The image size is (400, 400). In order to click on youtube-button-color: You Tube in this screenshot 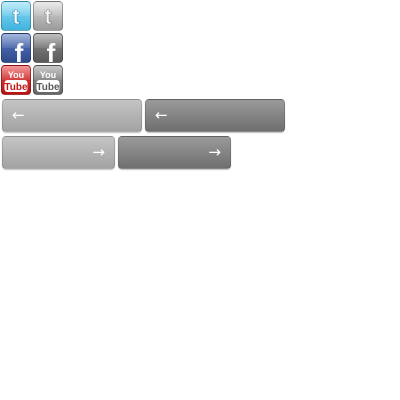, I will do `click(16, 80)`.